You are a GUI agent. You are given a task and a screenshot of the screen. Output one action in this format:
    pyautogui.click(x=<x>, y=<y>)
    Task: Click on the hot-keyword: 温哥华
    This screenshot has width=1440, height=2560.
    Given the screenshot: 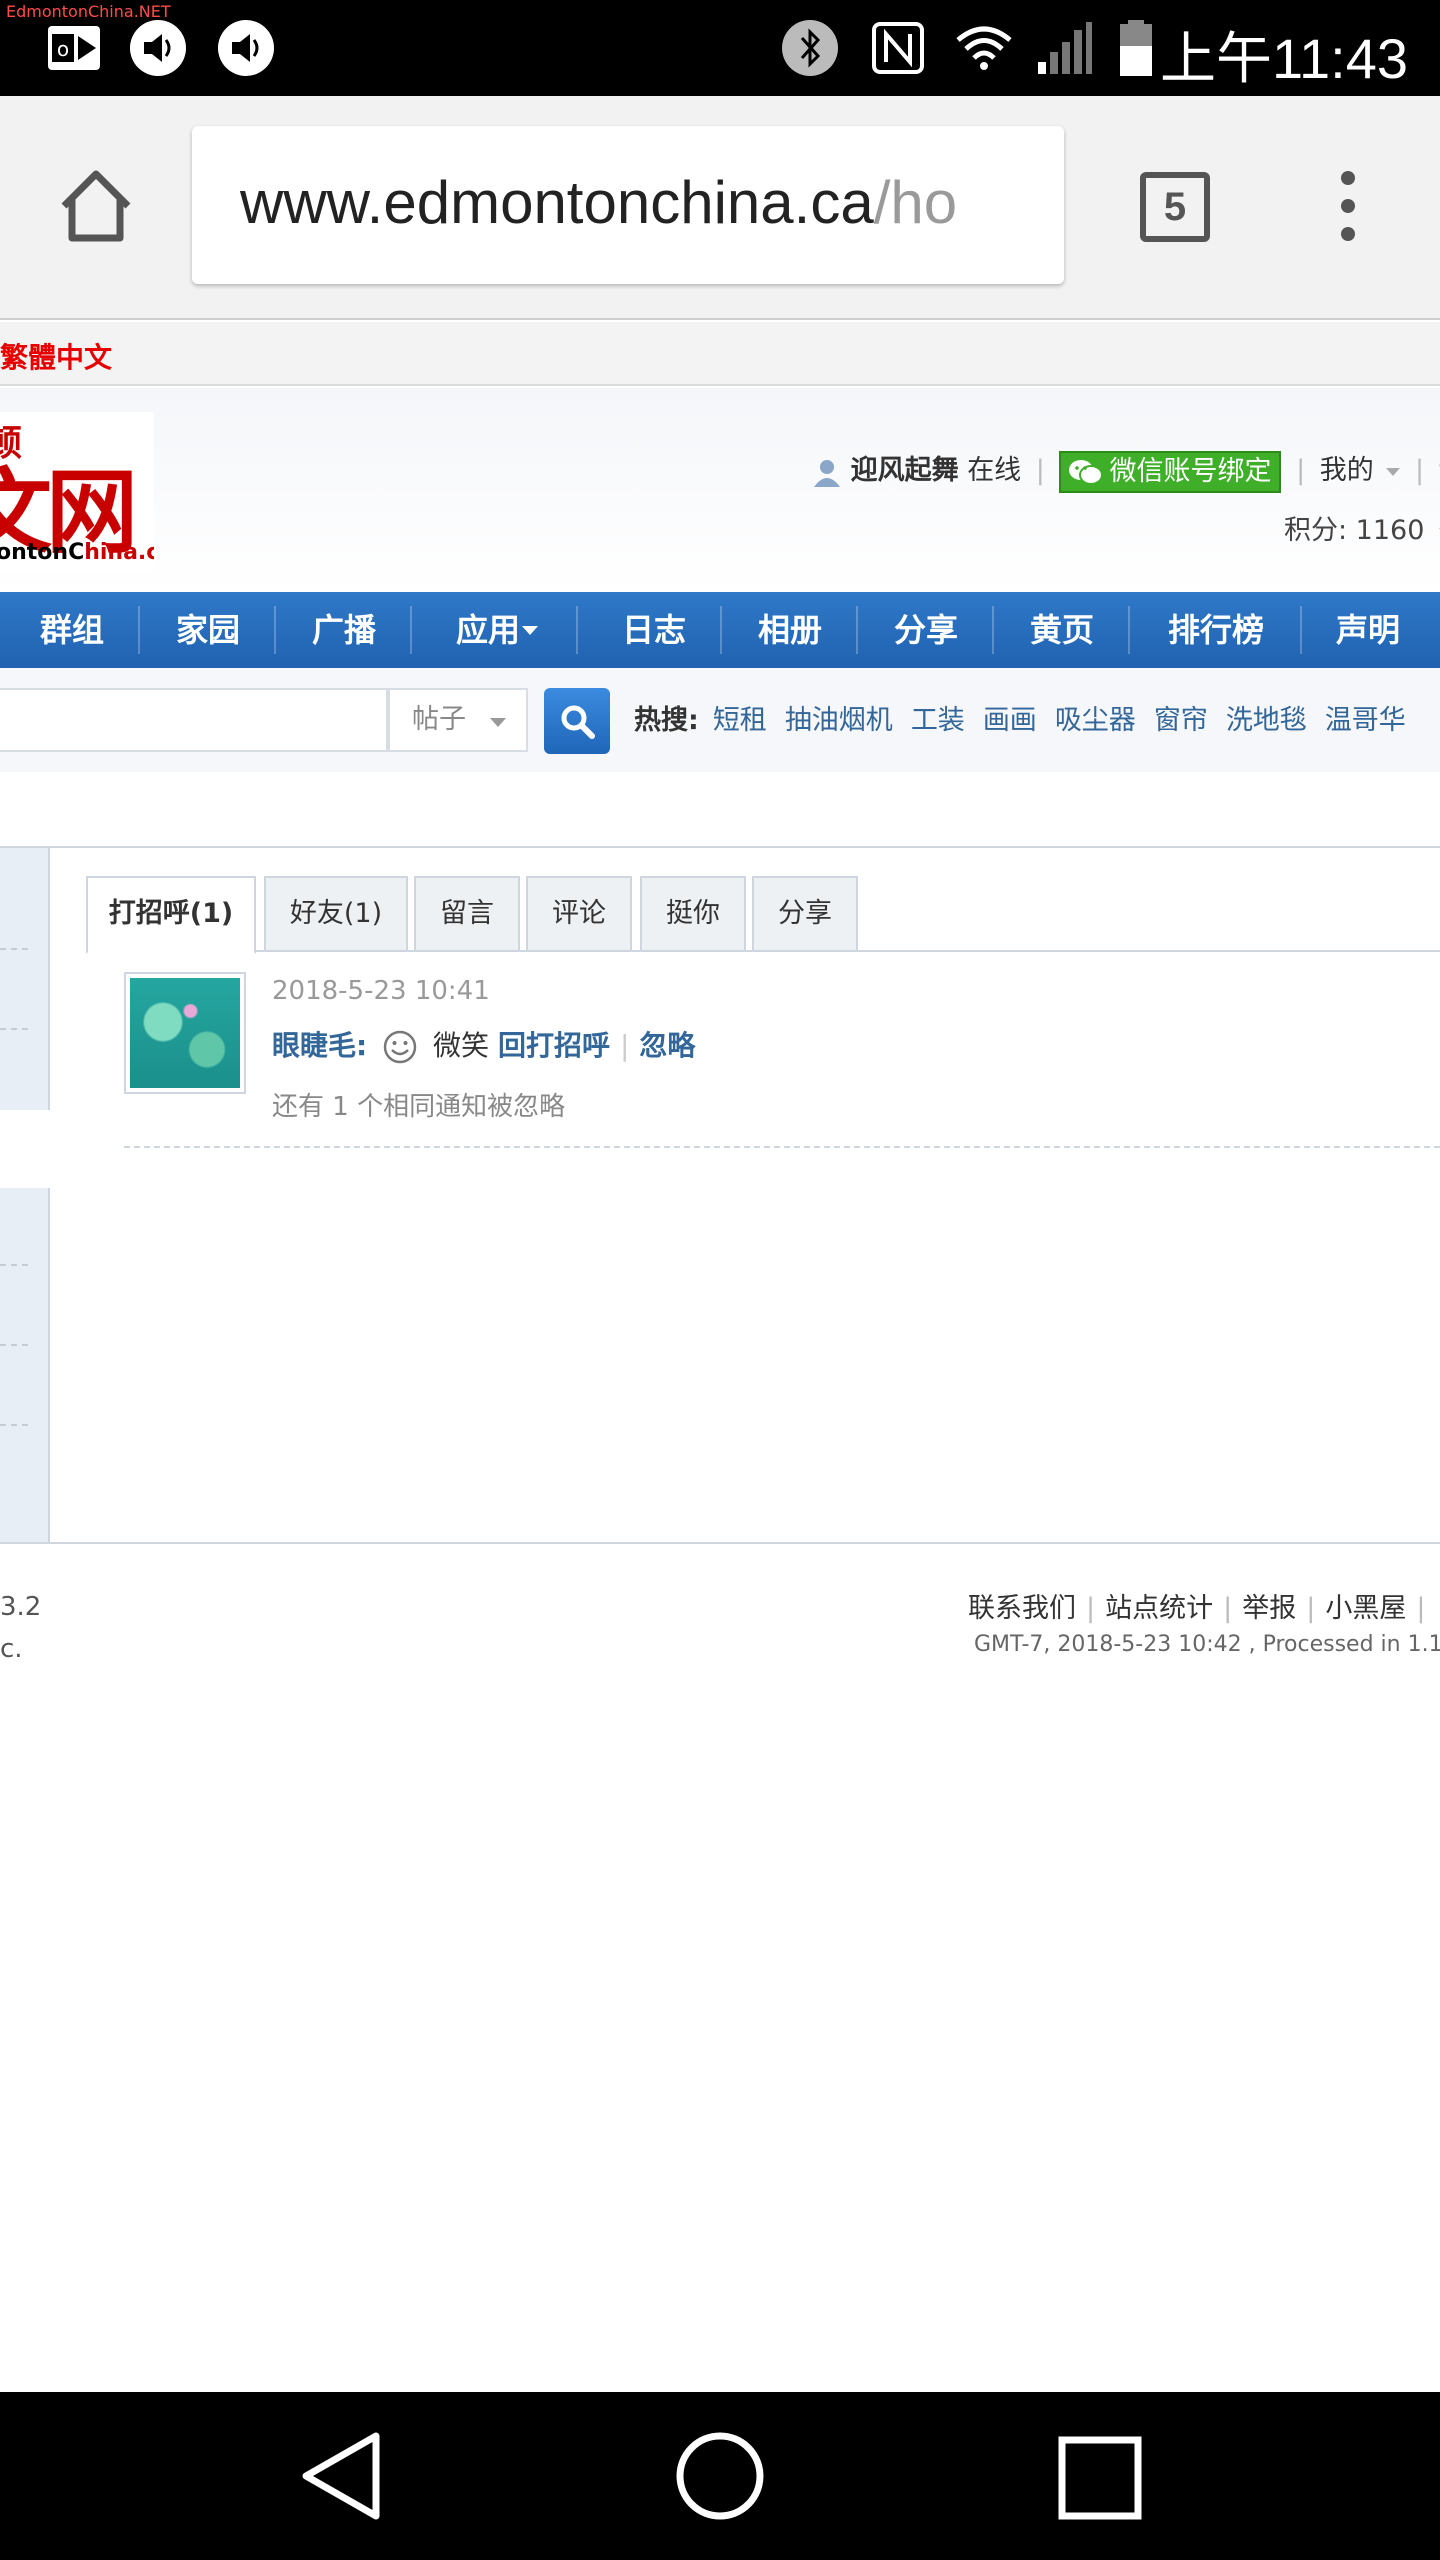 What is the action you would take?
    pyautogui.click(x=1365, y=720)
    